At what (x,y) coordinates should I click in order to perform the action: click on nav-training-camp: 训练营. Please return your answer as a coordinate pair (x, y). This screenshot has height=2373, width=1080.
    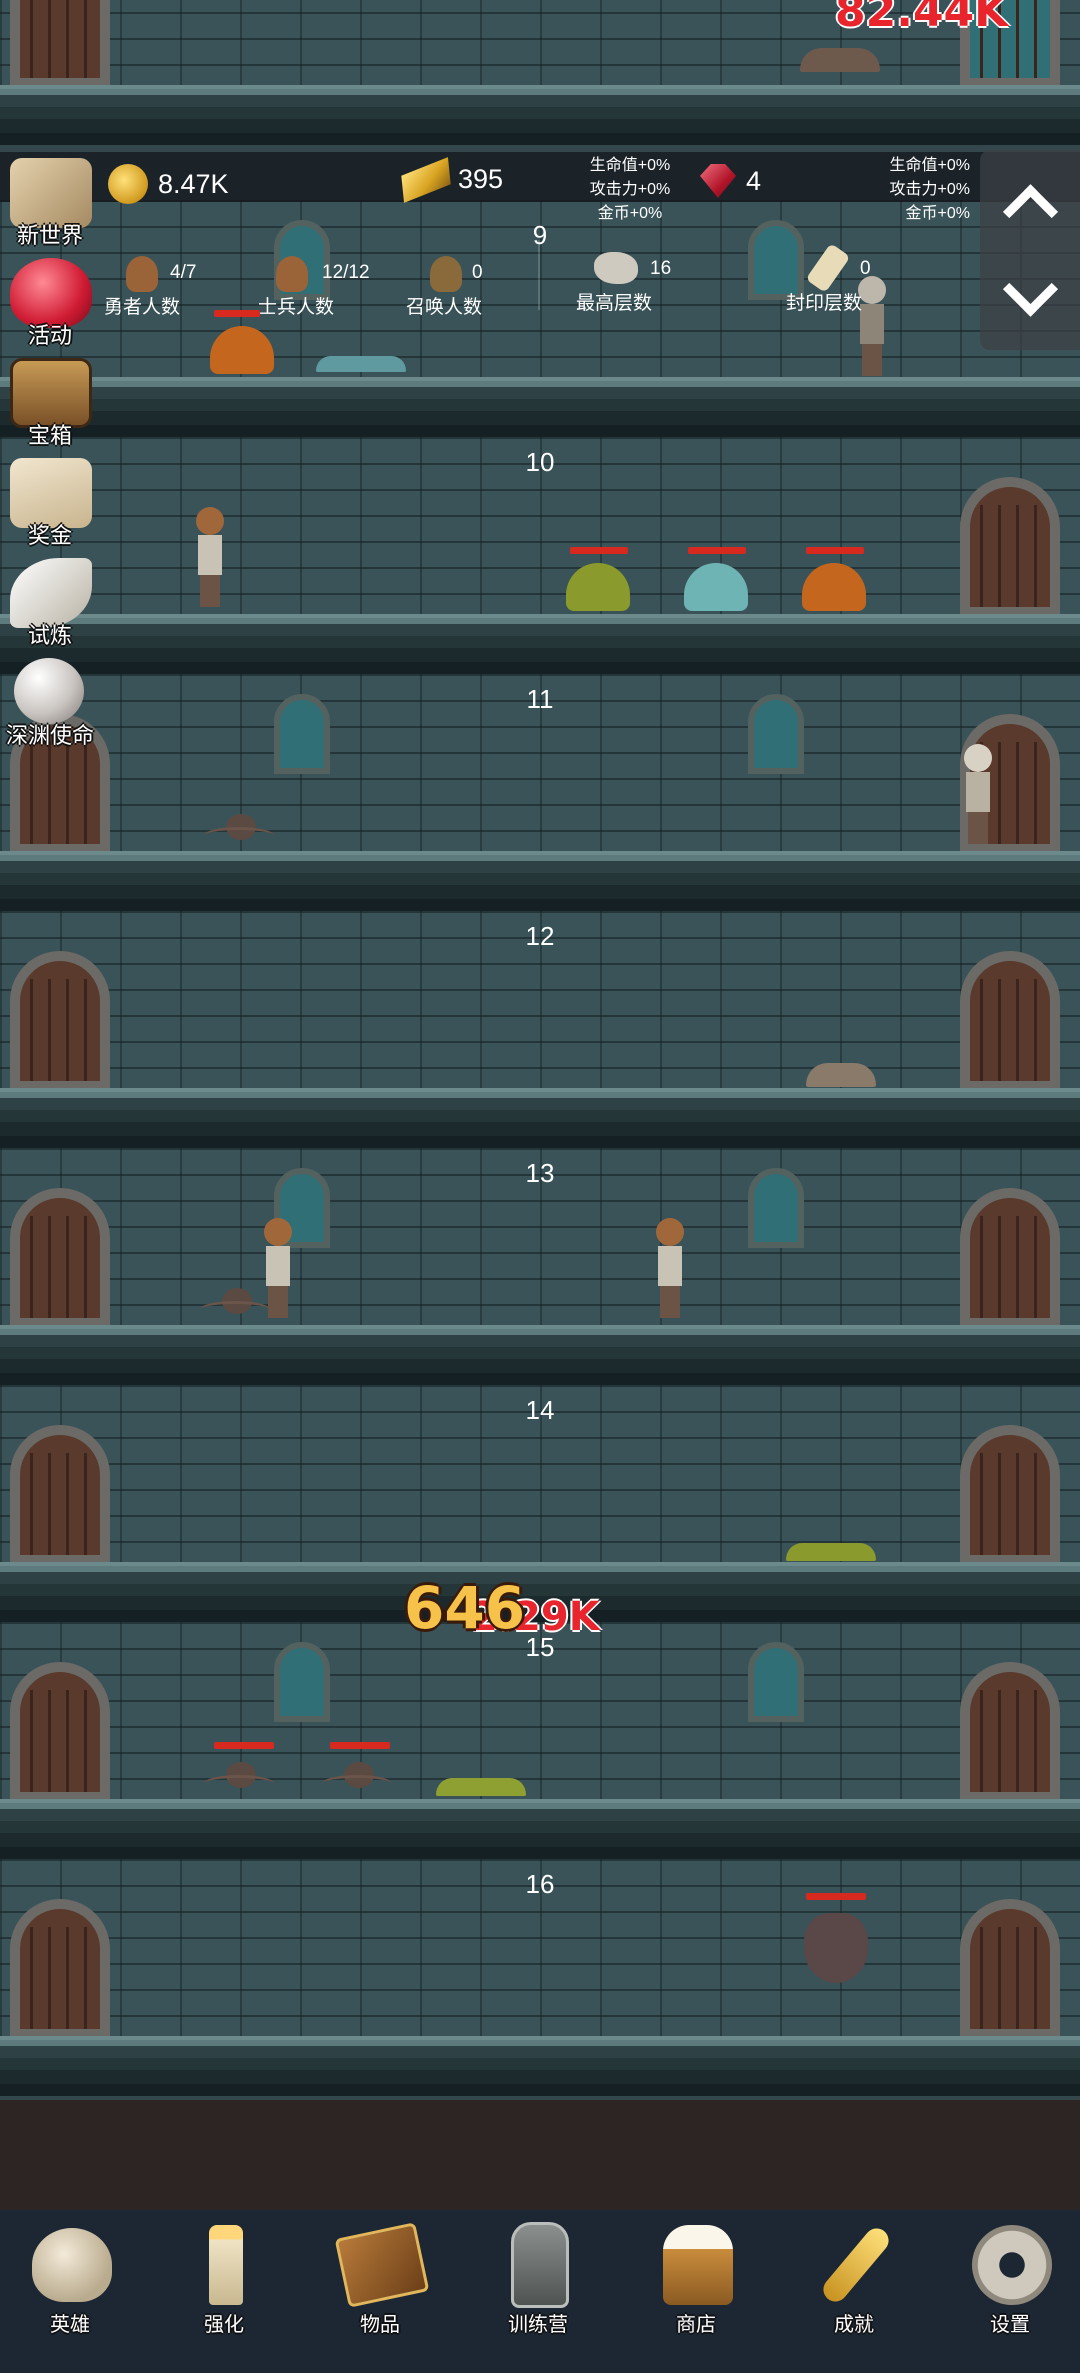
    Looking at the image, I should click on (538, 2291).